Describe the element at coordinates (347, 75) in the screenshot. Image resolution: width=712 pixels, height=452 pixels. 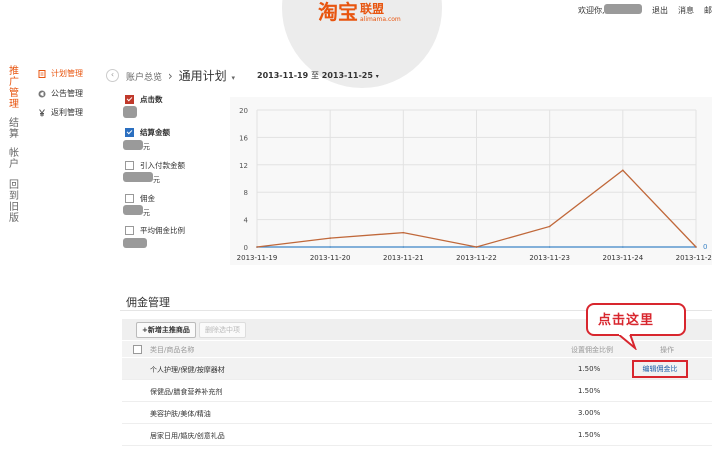
I see `date-end: 2013-11-25` at that location.